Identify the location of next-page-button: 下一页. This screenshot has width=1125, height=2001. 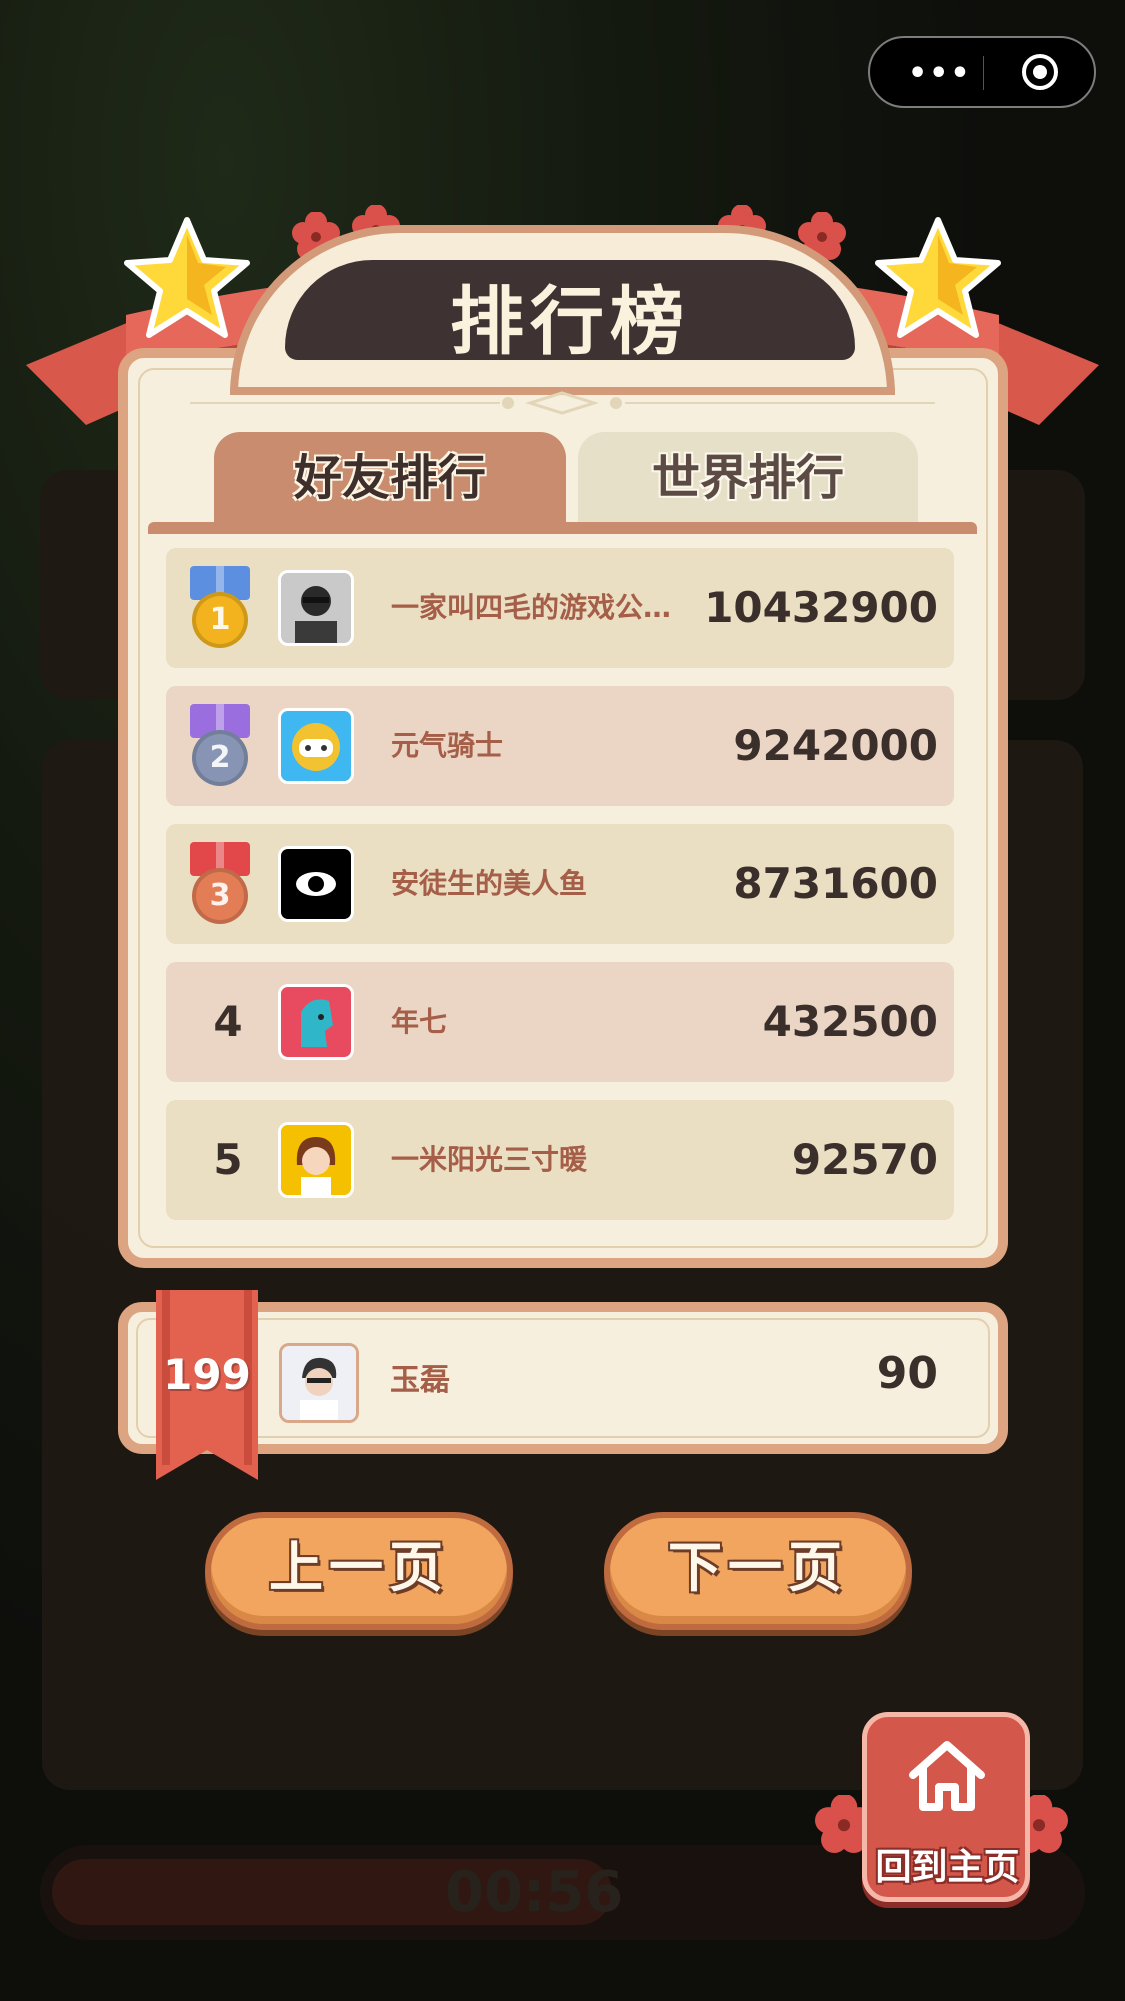
(758, 1571).